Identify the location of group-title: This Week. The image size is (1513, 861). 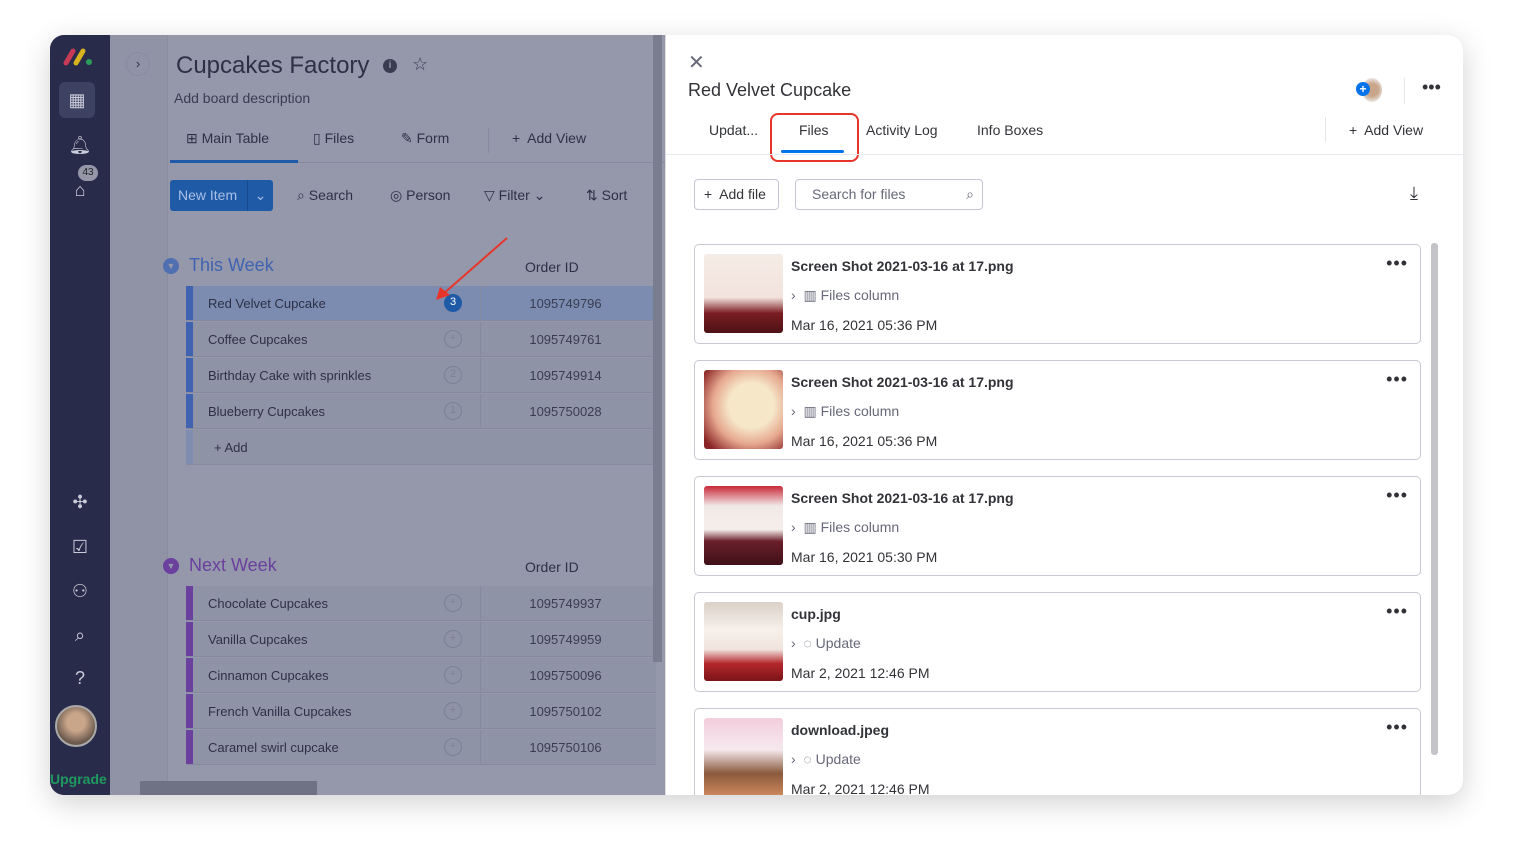
(231, 265).